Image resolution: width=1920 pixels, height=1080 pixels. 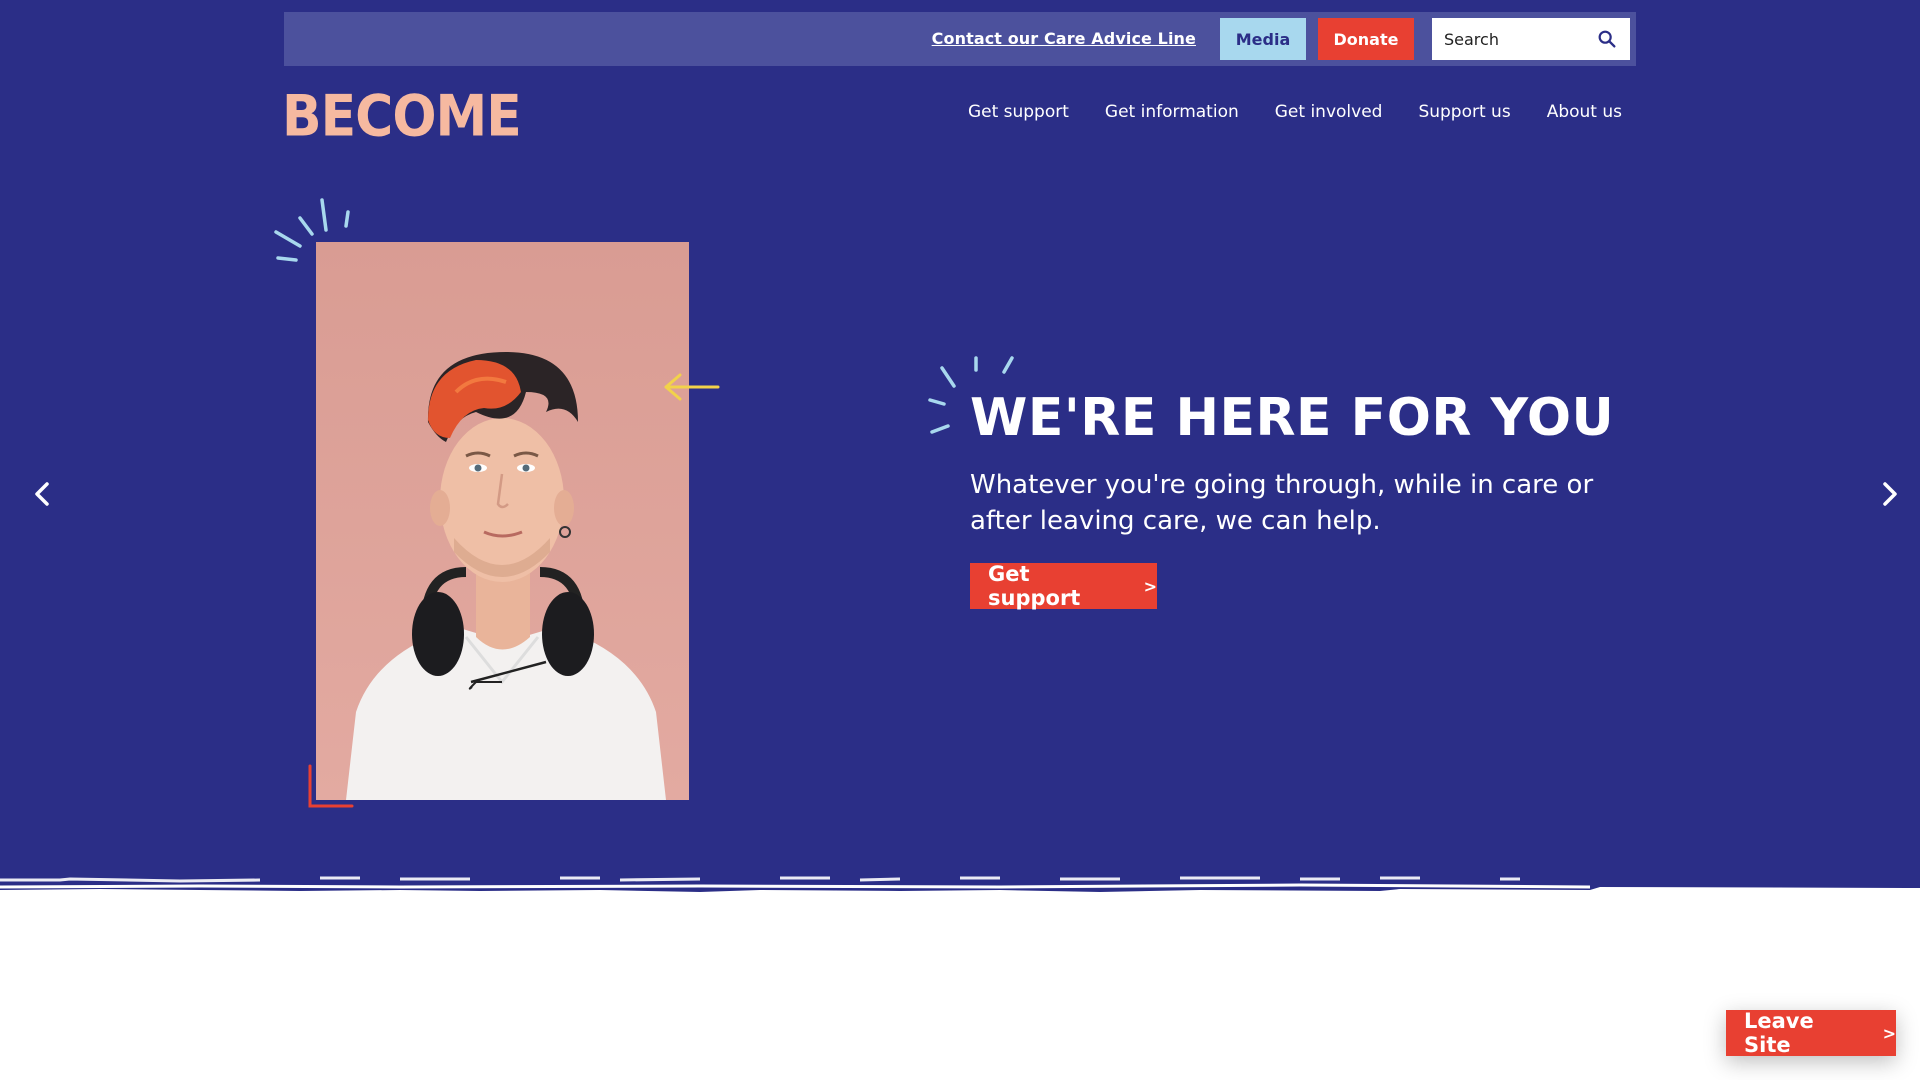 I want to click on get-support-button: Get support >, so click(x=1063, y=586).